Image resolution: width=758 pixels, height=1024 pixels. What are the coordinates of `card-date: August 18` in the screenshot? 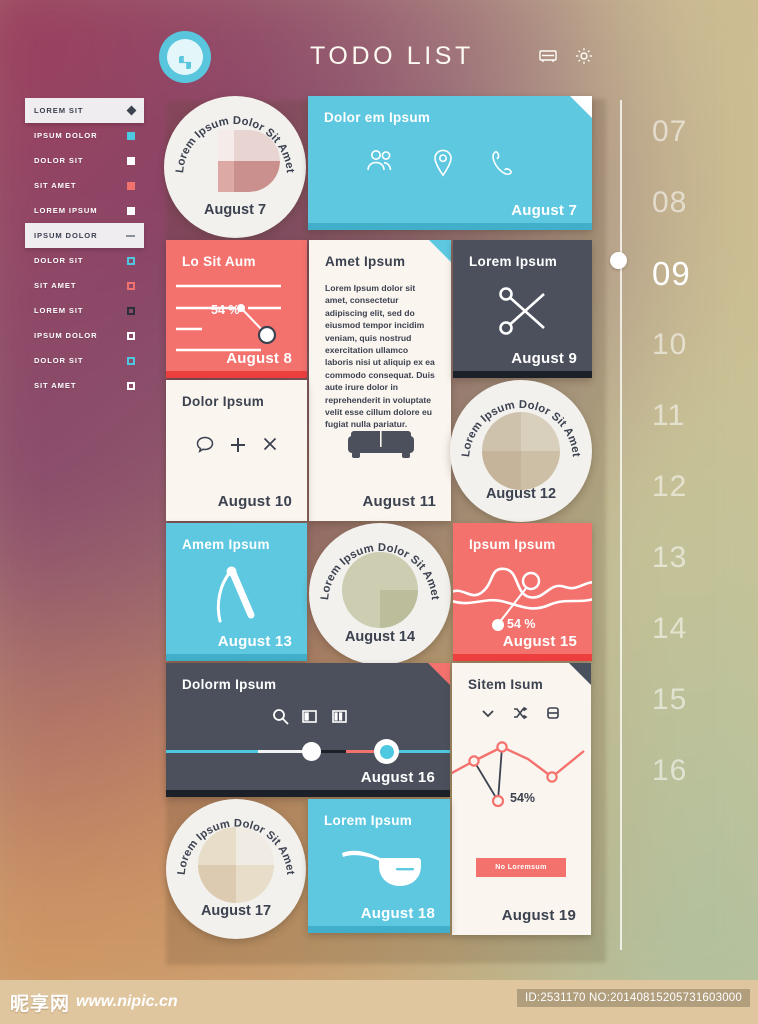 It's located at (397, 913).